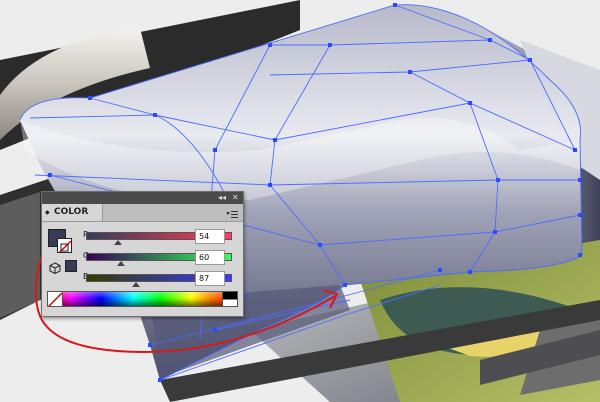  I want to click on stroke-swatch-icon, so click(64, 245).